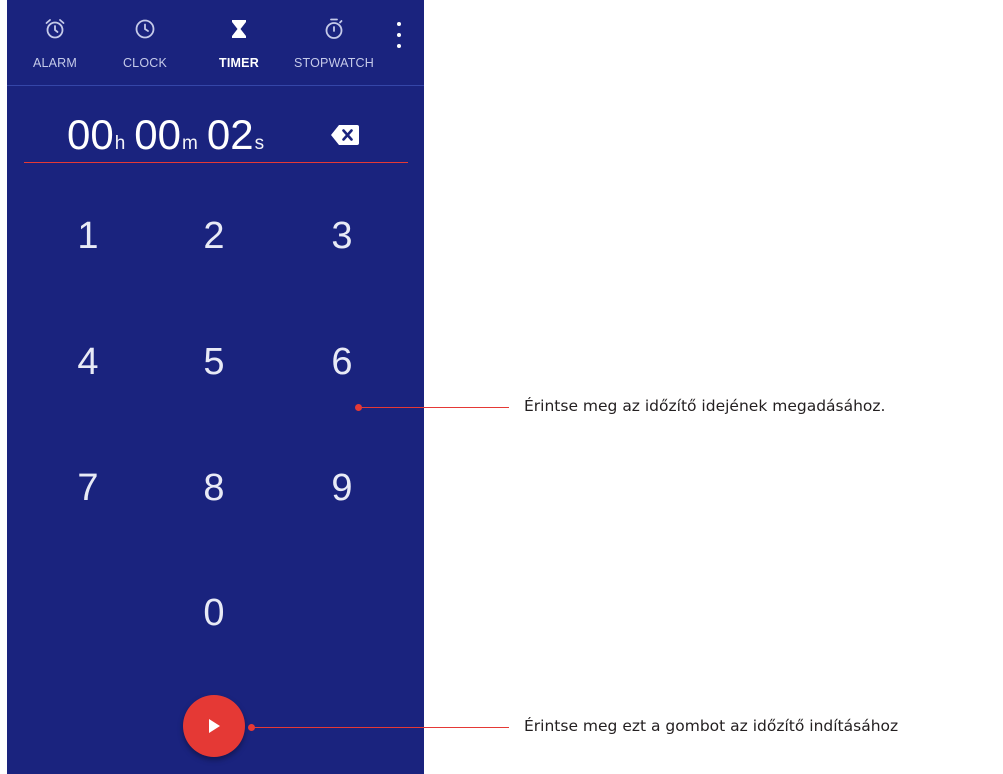  What do you see at coordinates (259, 143) in the screenshot?
I see `seconds-unit: s` at bounding box center [259, 143].